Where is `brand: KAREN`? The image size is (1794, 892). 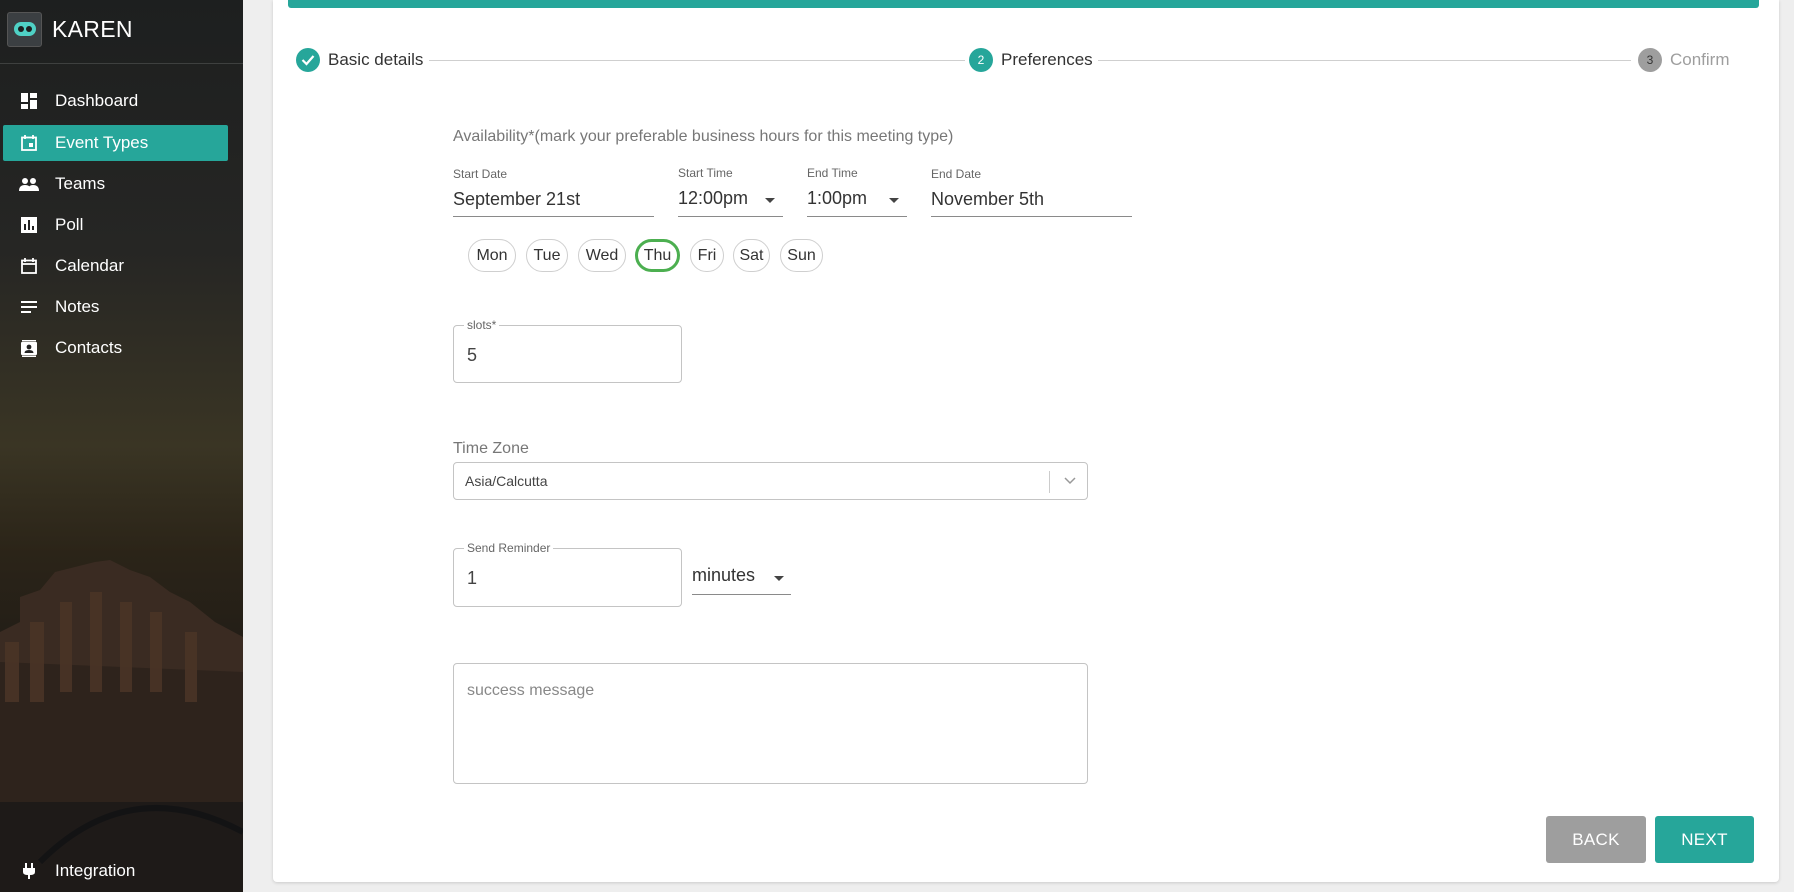
brand: KAREN is located at coordinates (70, 29).